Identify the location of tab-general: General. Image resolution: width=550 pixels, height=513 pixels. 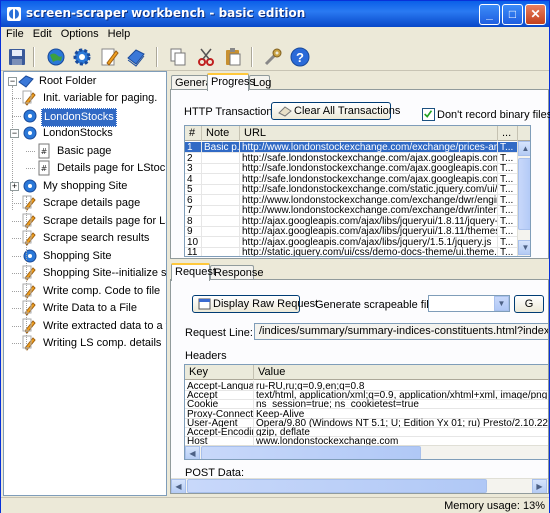
(192, 82).